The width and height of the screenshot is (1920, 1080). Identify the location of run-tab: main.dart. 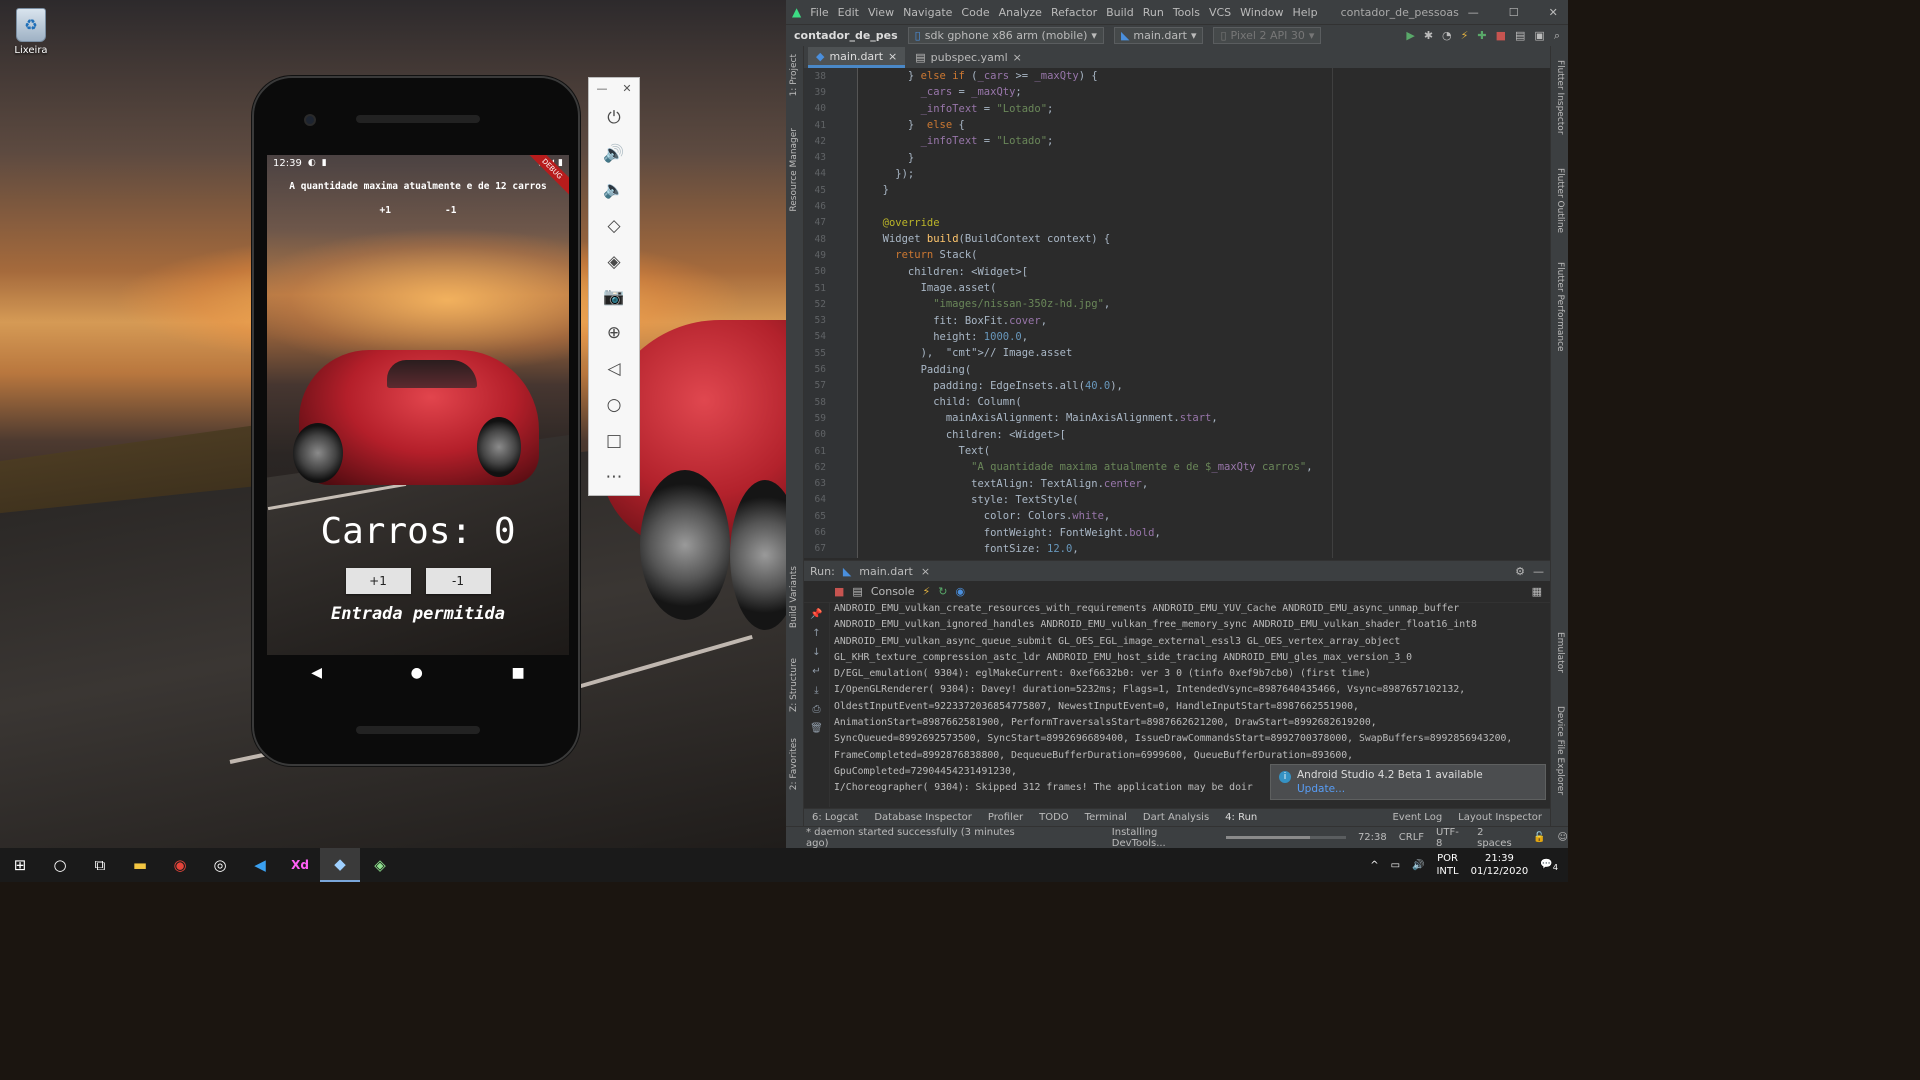
(886, 571).